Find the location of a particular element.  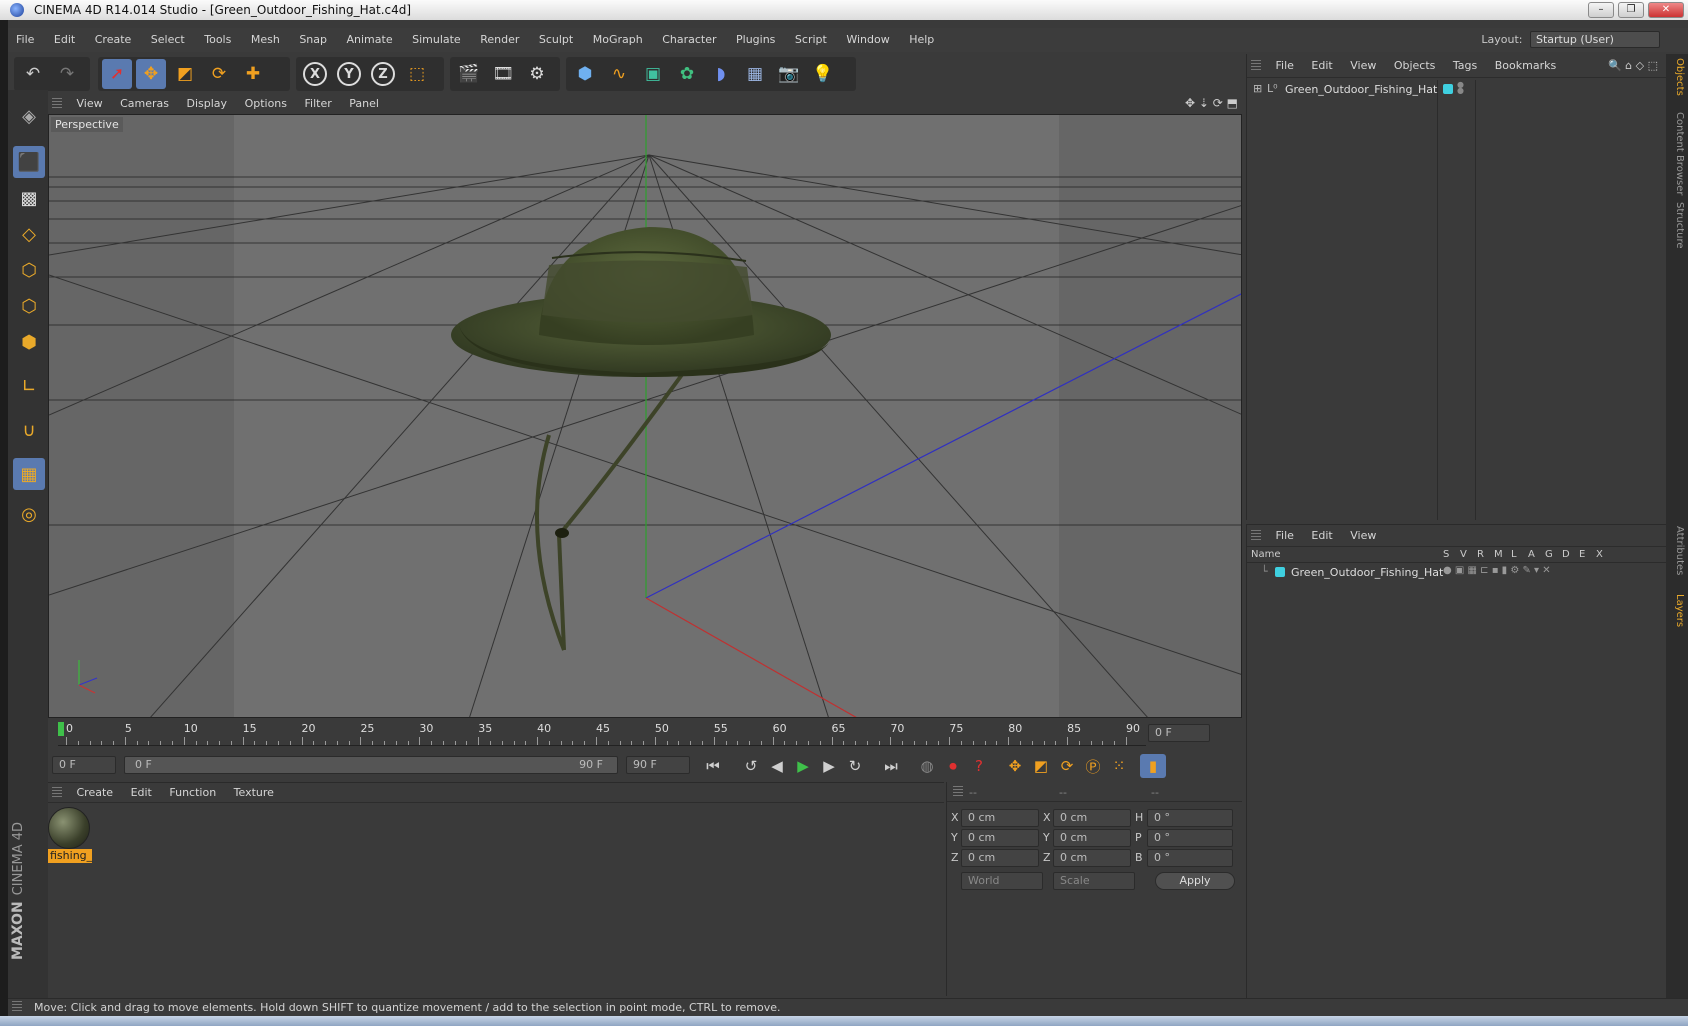

play-icon: ▶ is located at coordinates (803, 766).